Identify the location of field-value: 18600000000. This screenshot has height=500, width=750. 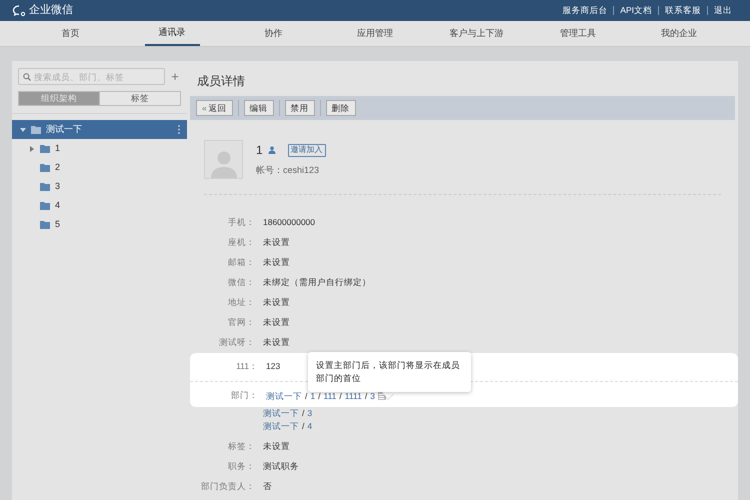
(289, 222).